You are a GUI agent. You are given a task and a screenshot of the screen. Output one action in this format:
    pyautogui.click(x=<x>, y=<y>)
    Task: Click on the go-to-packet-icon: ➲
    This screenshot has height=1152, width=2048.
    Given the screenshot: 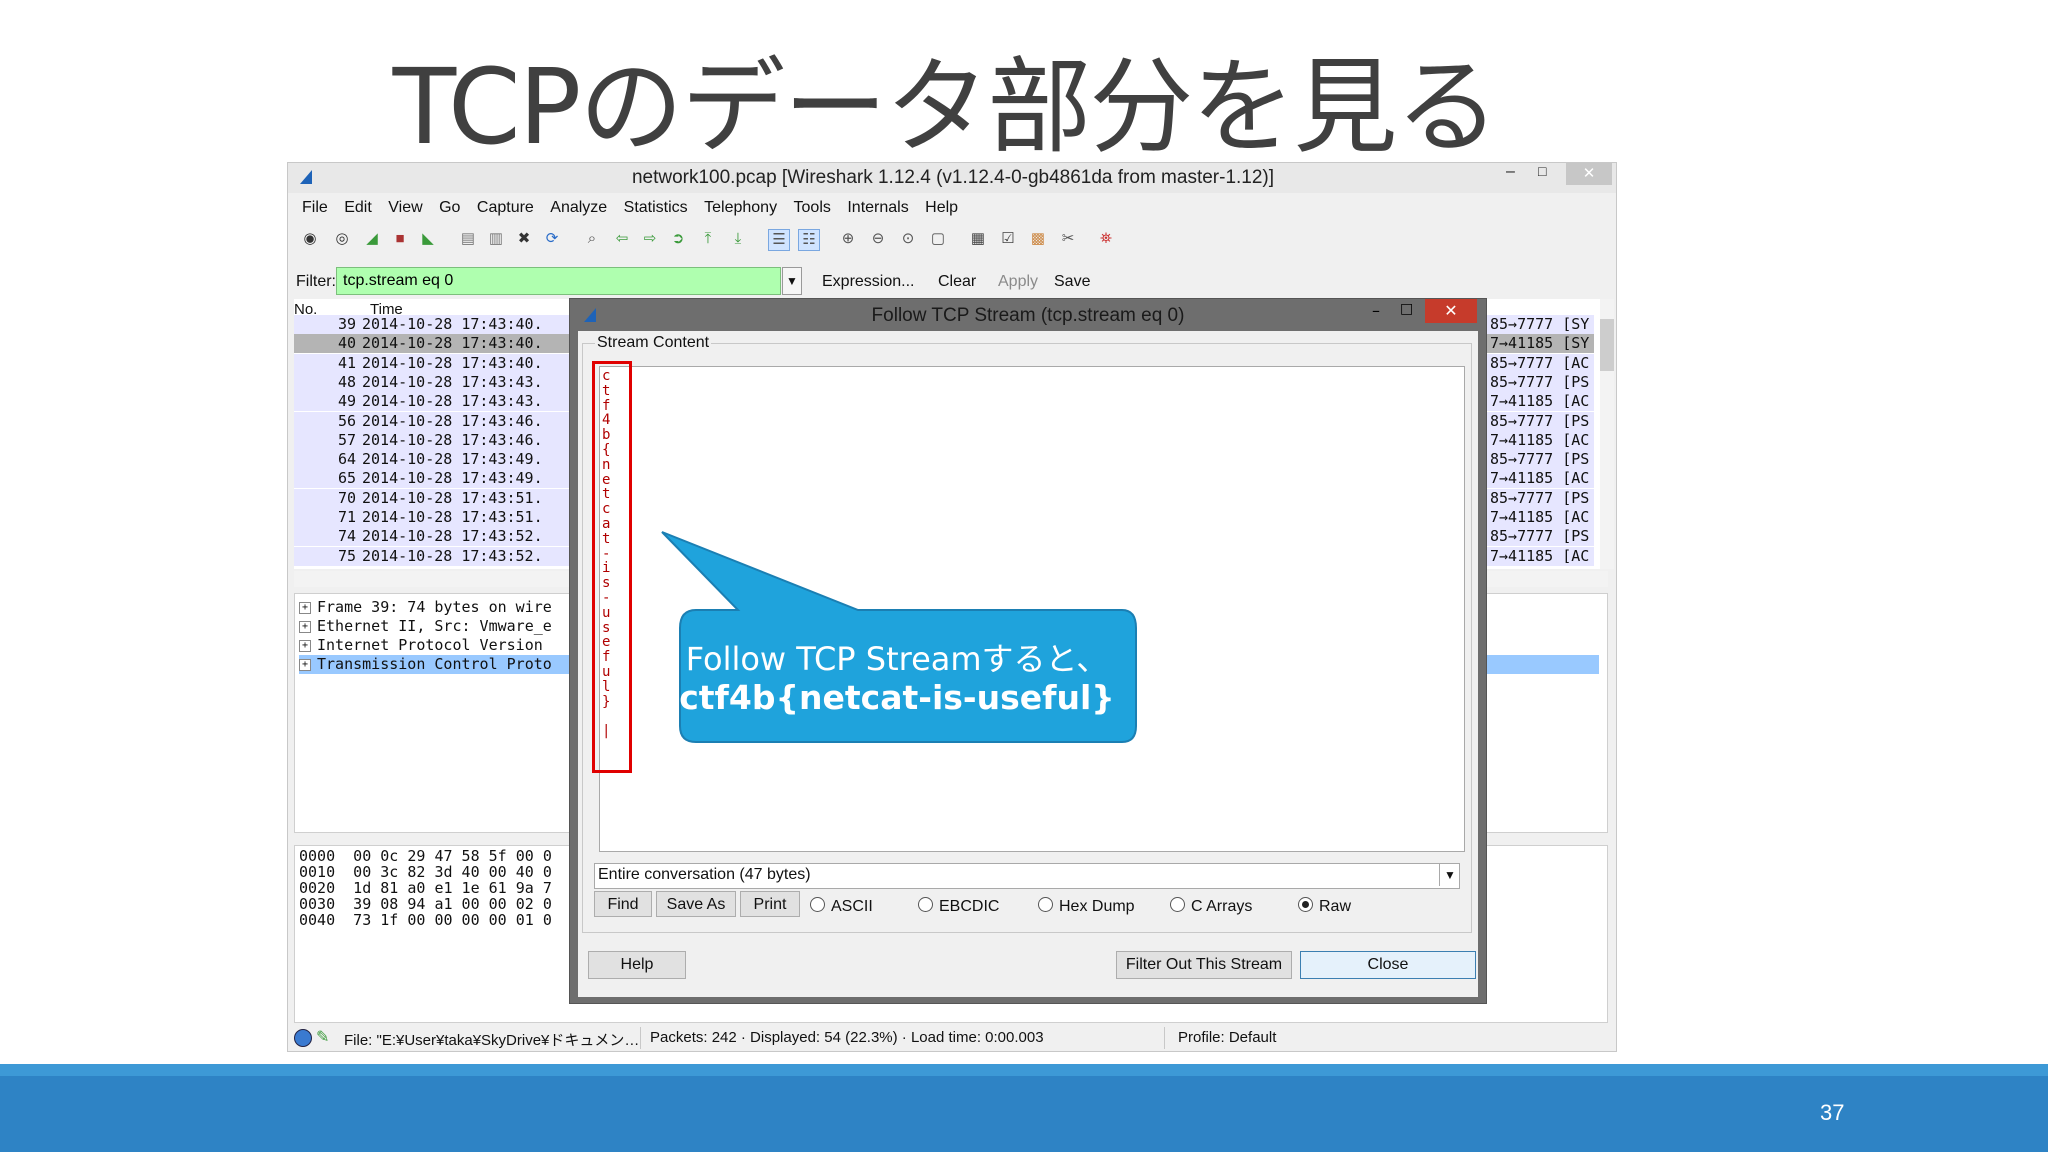 What is the action you would take?
    pyautogui.click(x=678, y=239)
    